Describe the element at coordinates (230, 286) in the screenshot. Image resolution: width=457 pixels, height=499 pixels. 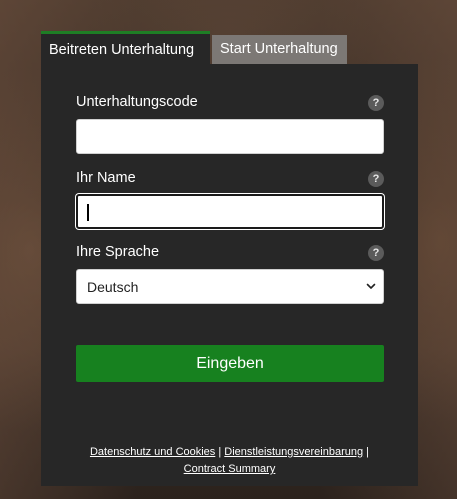
I see `language-select: Deutsch` at that location.